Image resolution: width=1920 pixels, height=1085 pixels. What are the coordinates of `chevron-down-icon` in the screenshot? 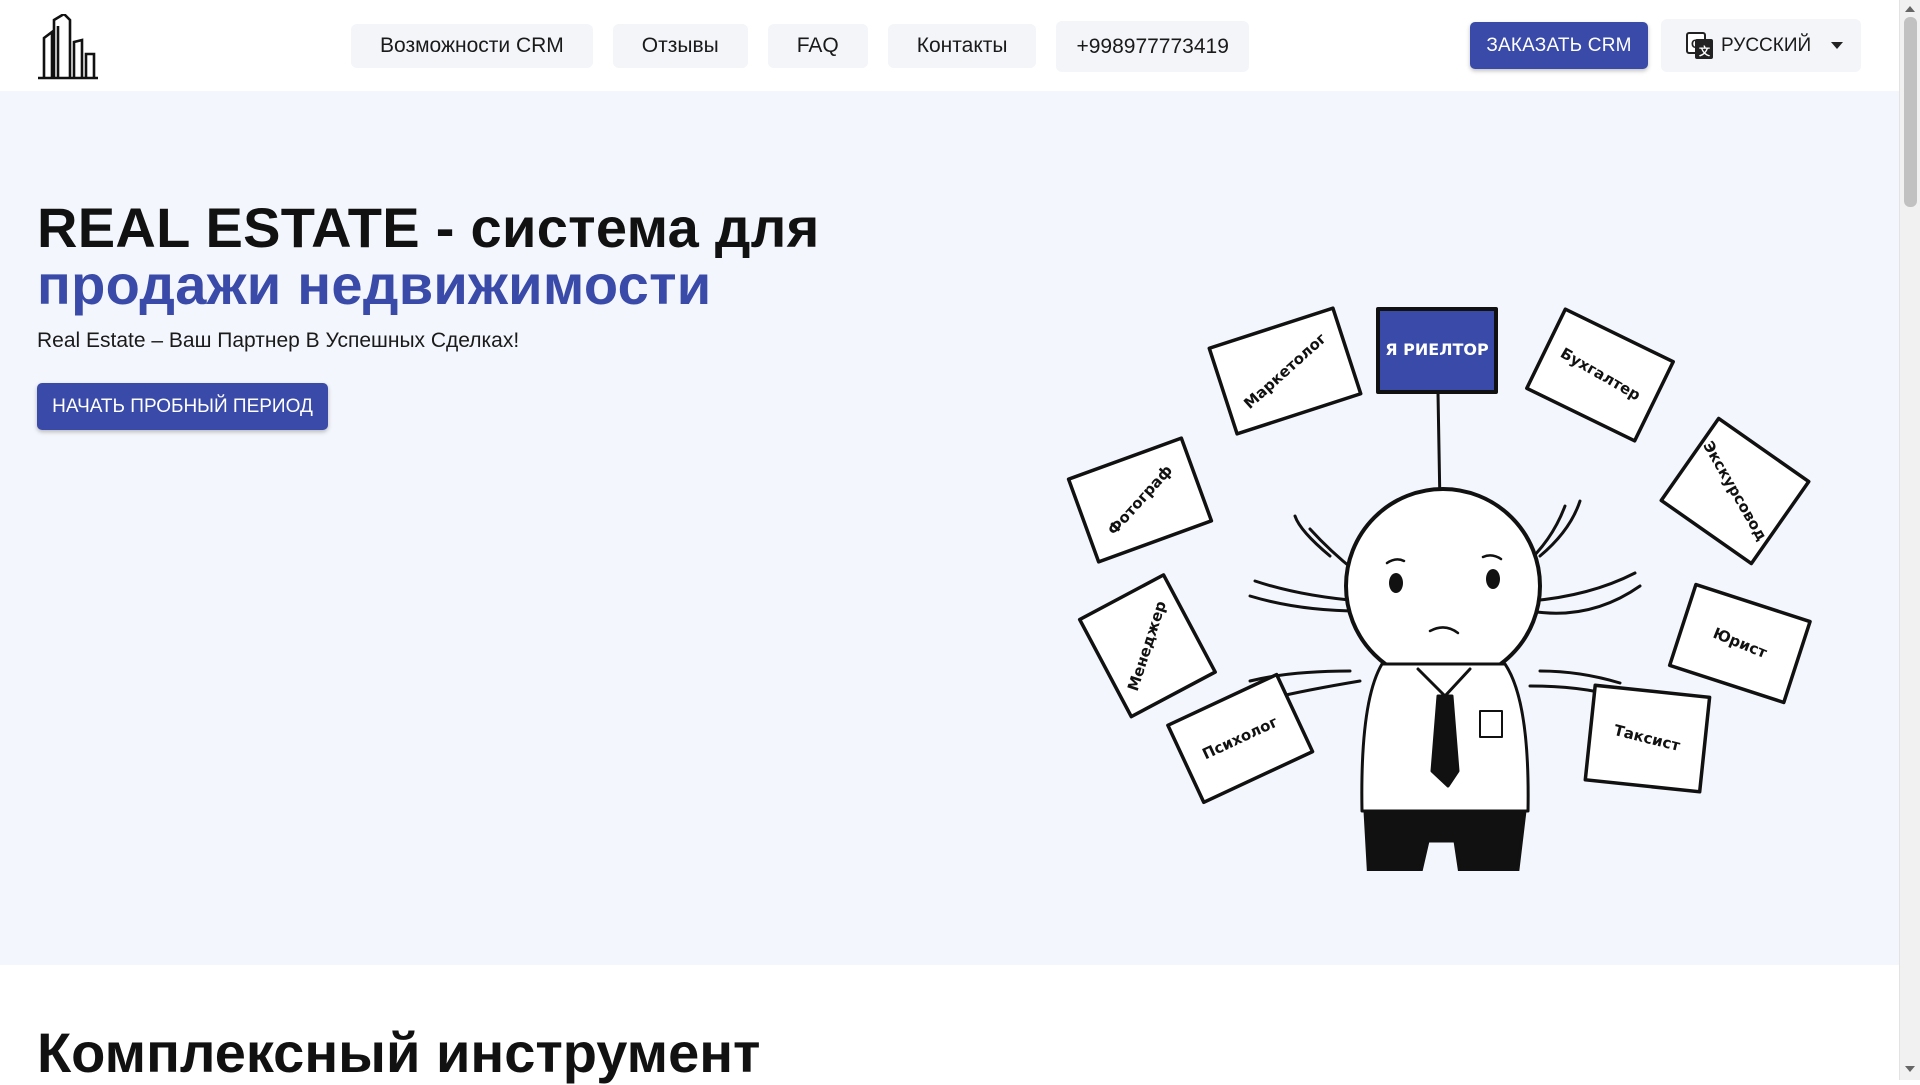 It's located at (1837, 45).